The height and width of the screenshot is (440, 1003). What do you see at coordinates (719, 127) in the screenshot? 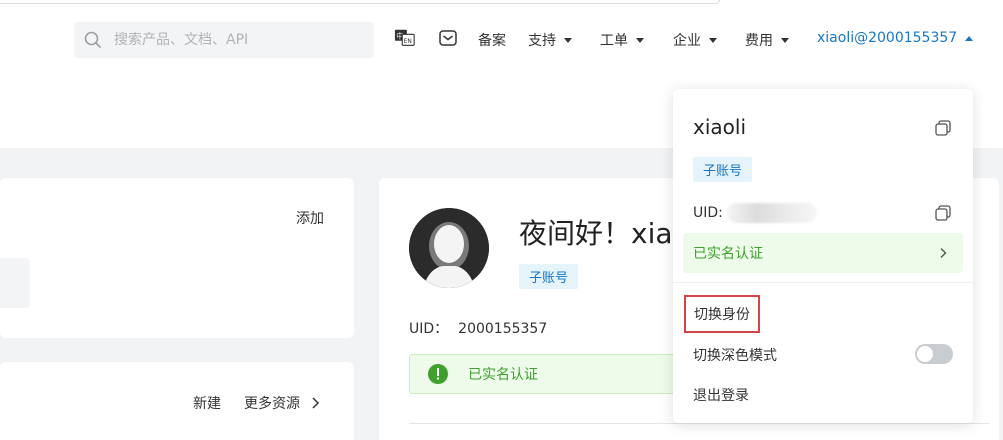
I see `dropdown-username: xiaoli` at bounding box center [719, 127].